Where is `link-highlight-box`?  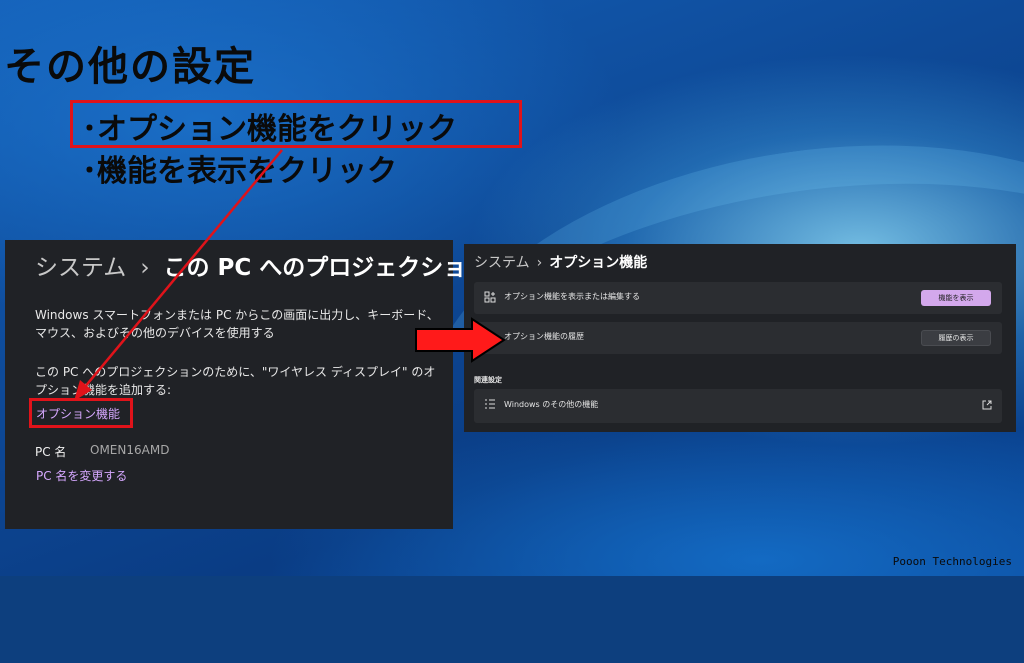 link-highlight-box is located at coordinates (81, 413).